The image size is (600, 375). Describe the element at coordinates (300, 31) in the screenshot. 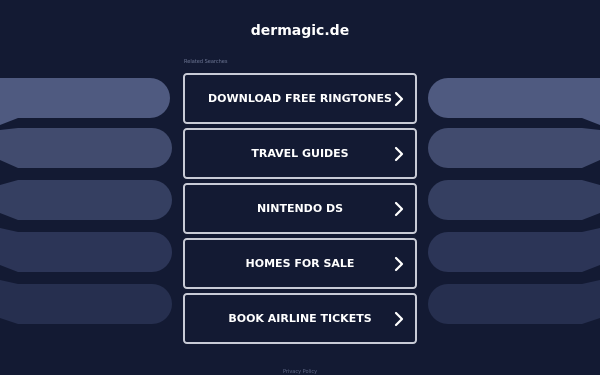

I see `site-title: dermagic.de` at that location.